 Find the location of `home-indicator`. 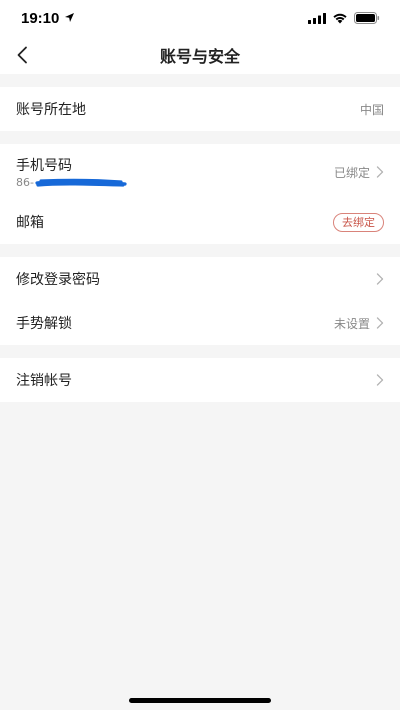

home-indicator is located at coordinates (200, 700).